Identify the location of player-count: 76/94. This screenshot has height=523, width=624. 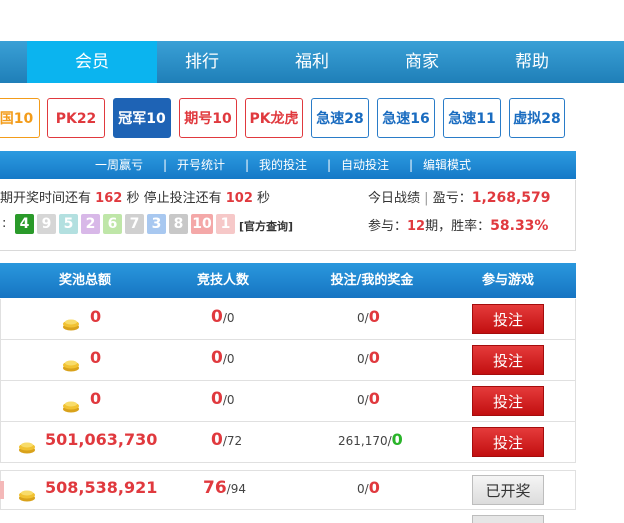
(224, 488).